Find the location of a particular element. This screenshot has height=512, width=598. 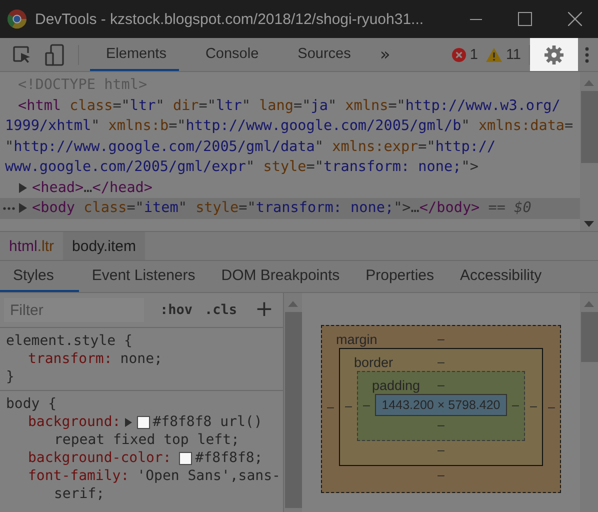

property-name: background-color: is located at coordinates (100, 458).